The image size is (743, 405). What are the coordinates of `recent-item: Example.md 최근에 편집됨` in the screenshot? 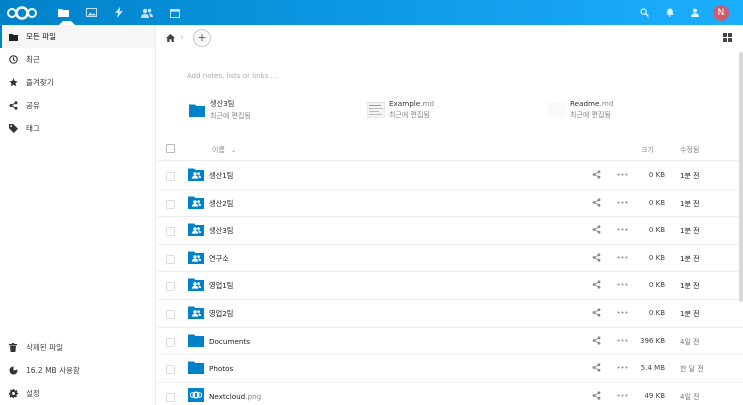 It's located at (400, 109).